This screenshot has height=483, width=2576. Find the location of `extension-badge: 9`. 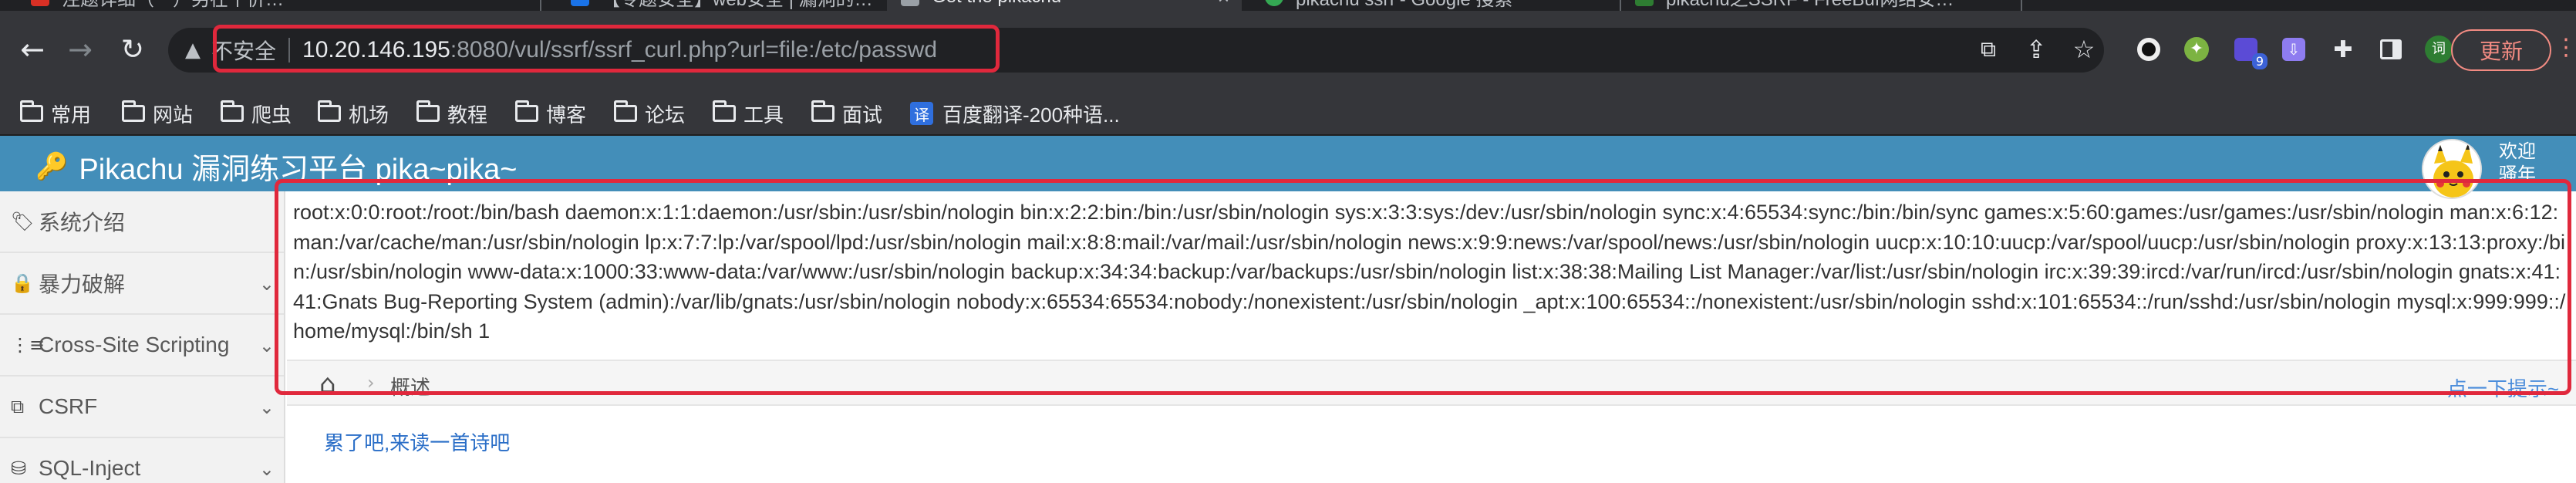

extension-badge: 9 is located at coordinates (2259, 61).